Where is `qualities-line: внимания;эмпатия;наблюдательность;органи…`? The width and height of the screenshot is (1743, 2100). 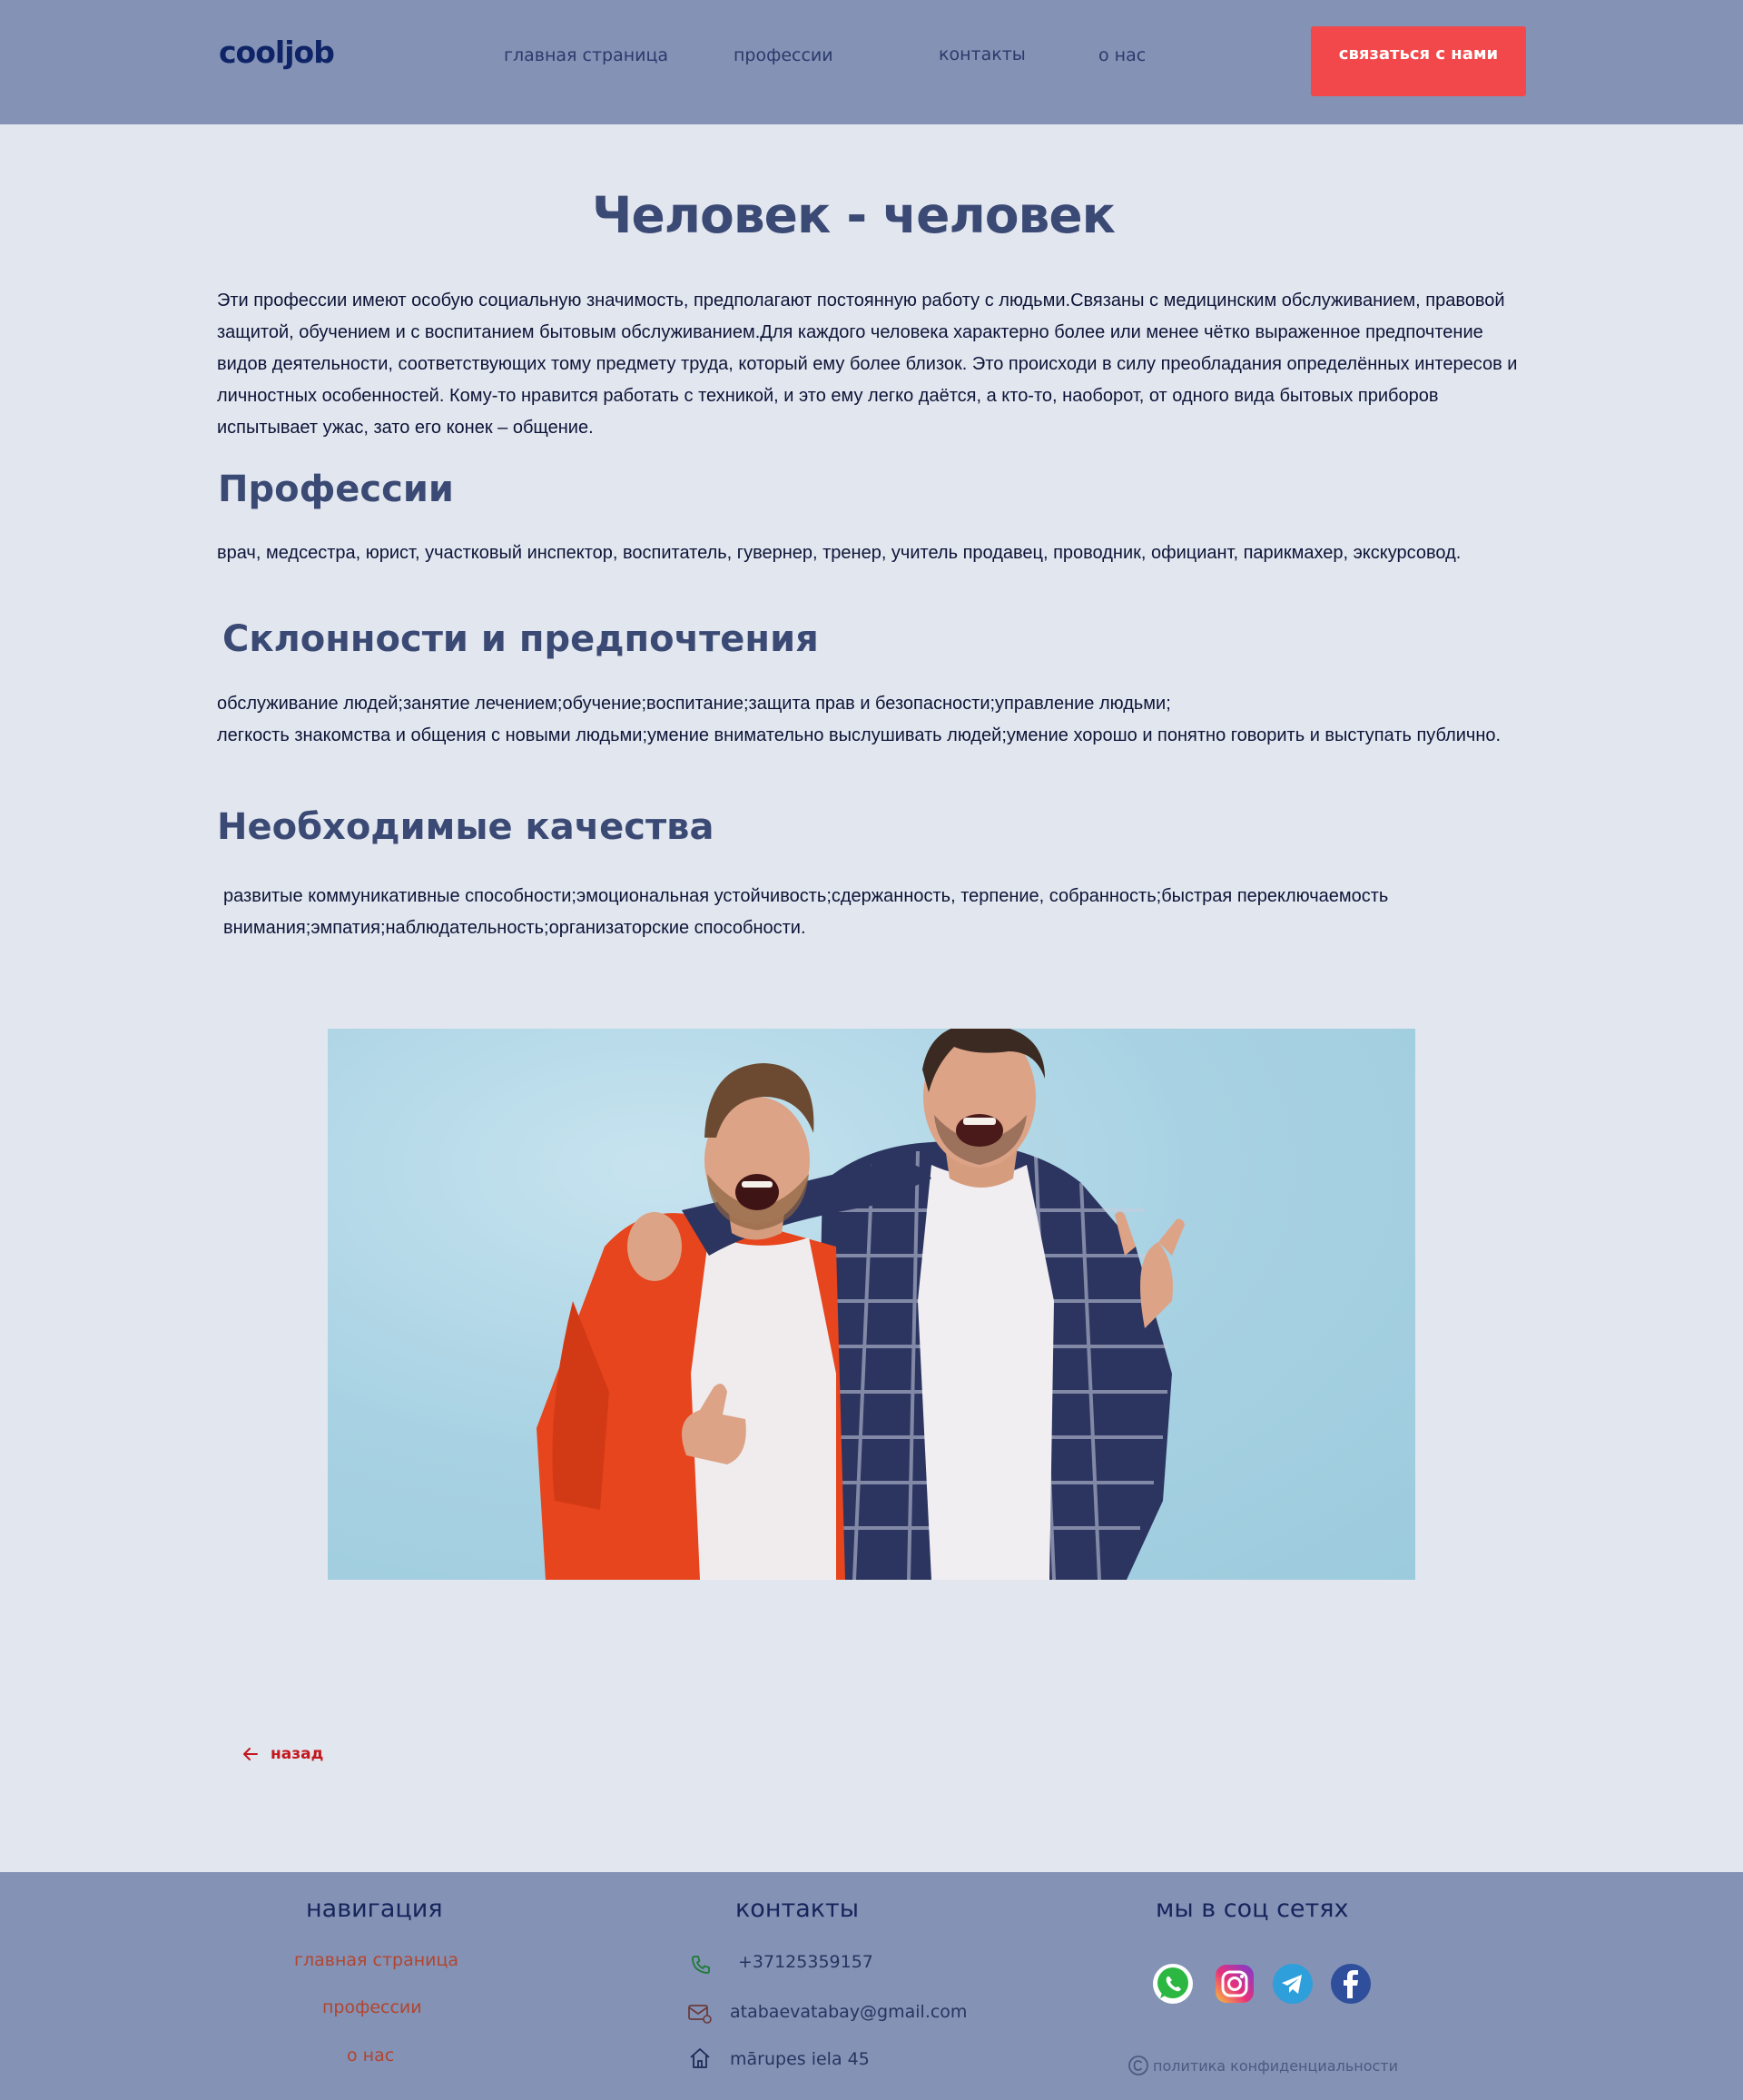
qualities-line: внимания;эмпатия;наблюдательность;органи… is located at coordinates (514, 928).